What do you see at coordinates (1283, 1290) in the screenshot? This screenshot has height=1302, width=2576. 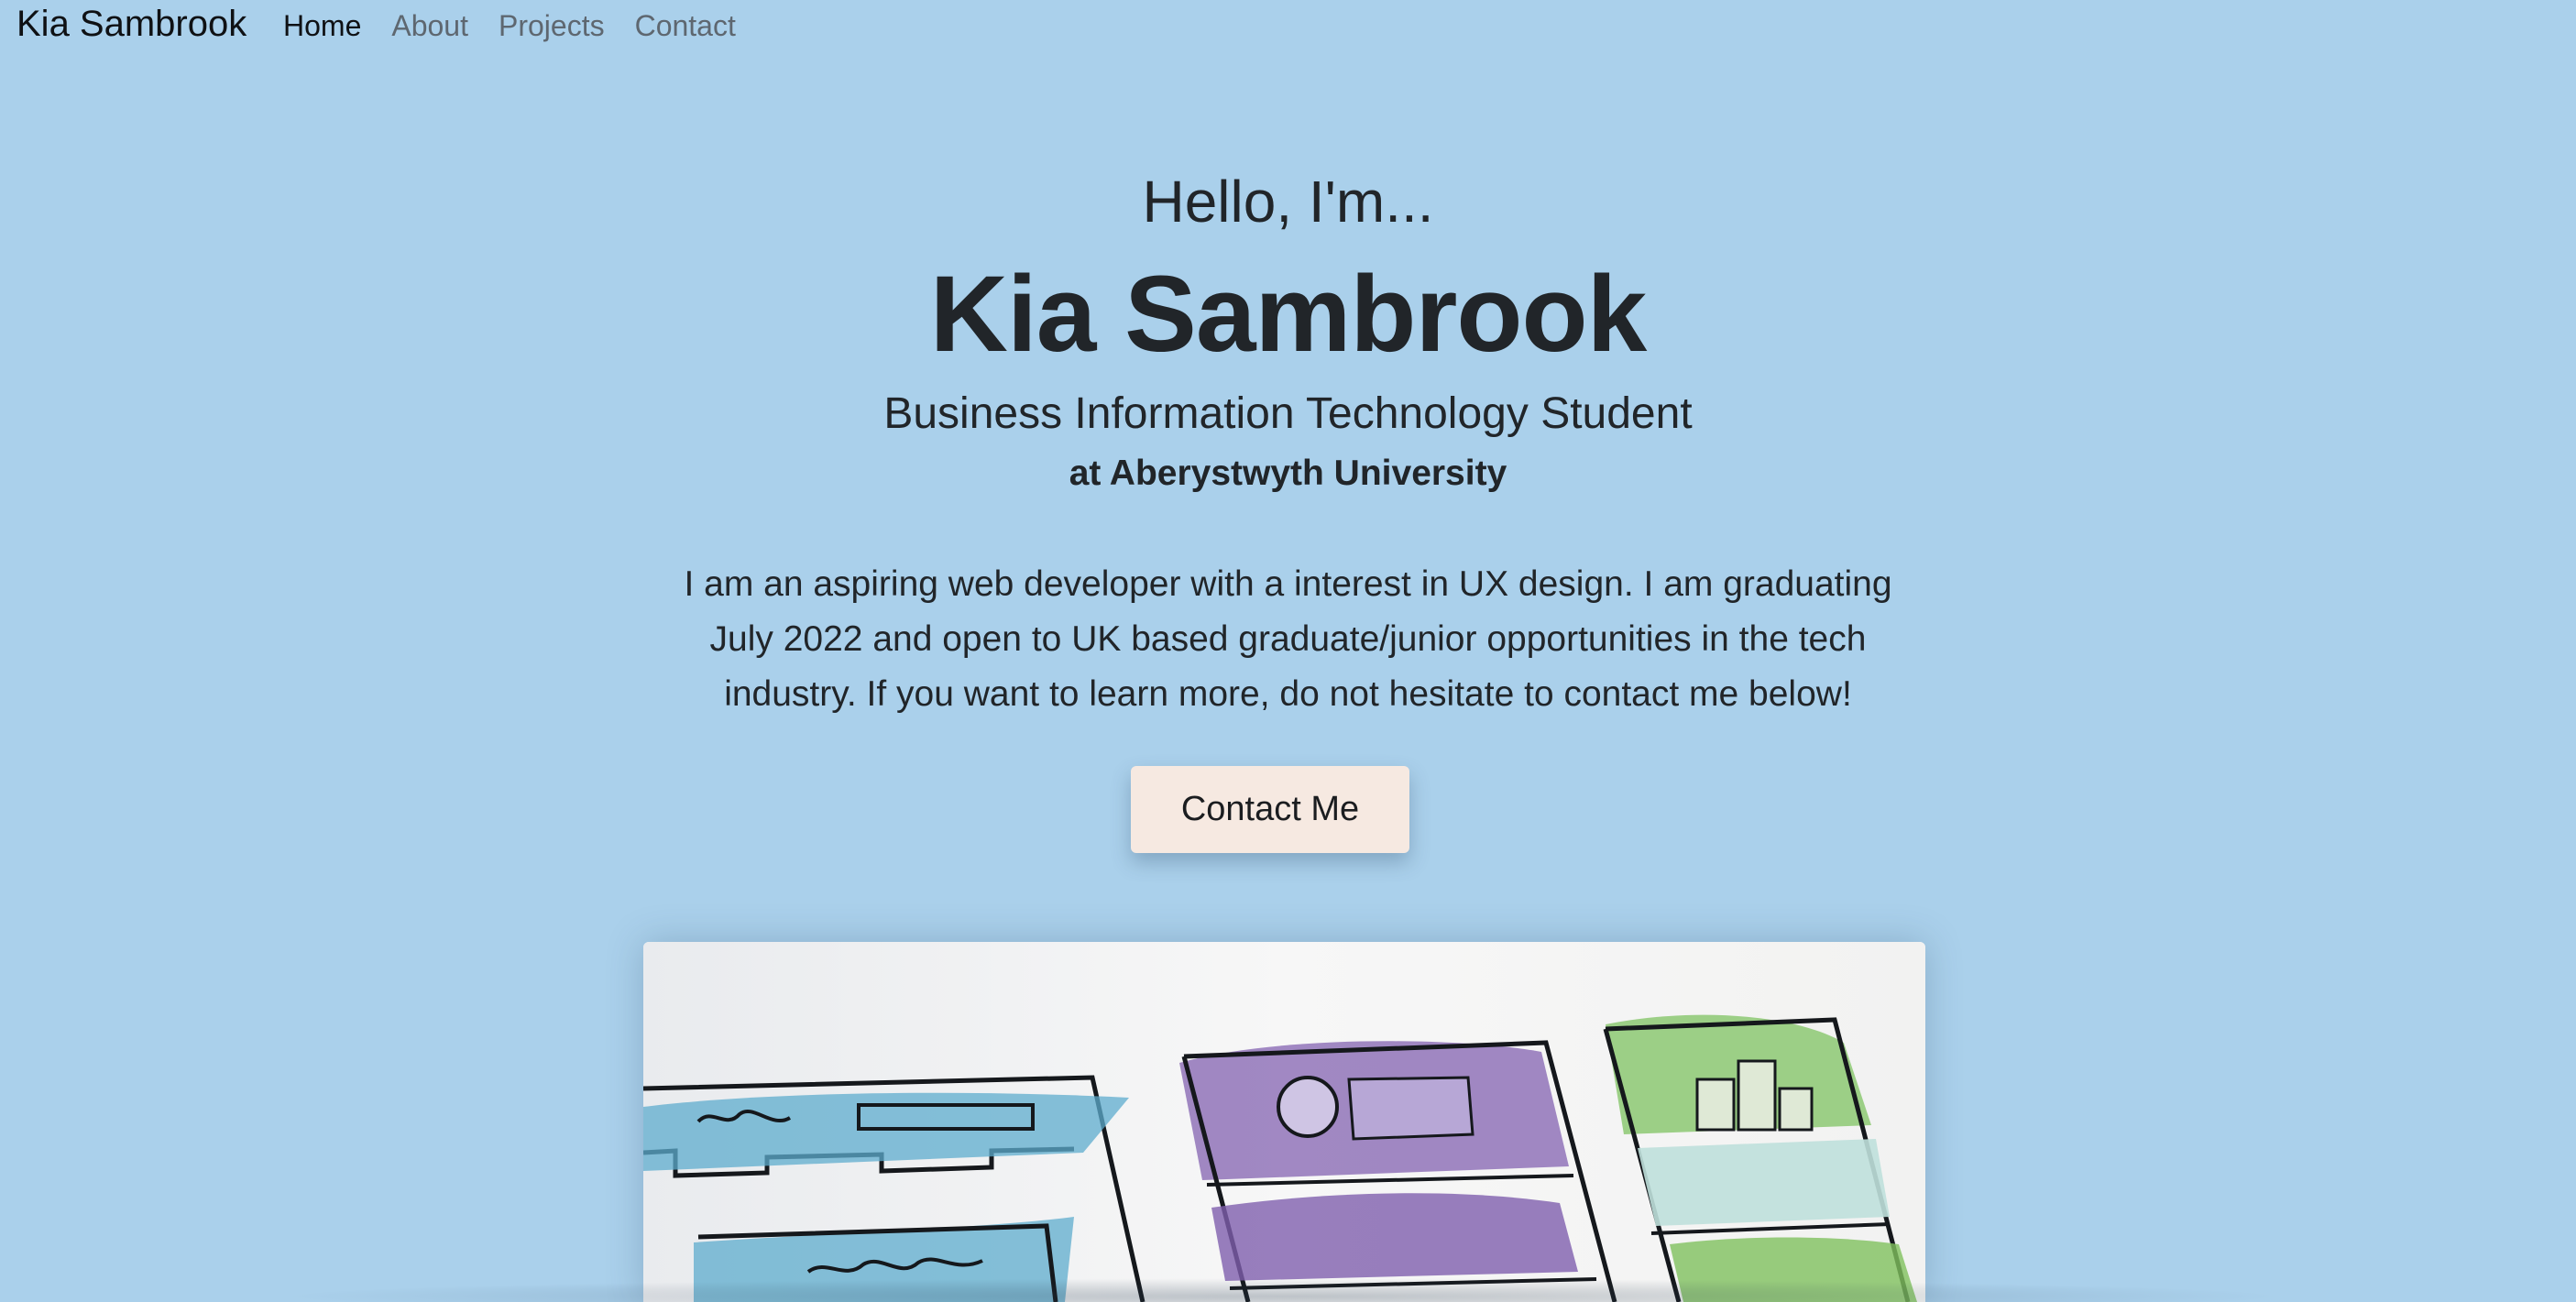 I see `bottom-shadow` at bounding box center [1283, 1290].